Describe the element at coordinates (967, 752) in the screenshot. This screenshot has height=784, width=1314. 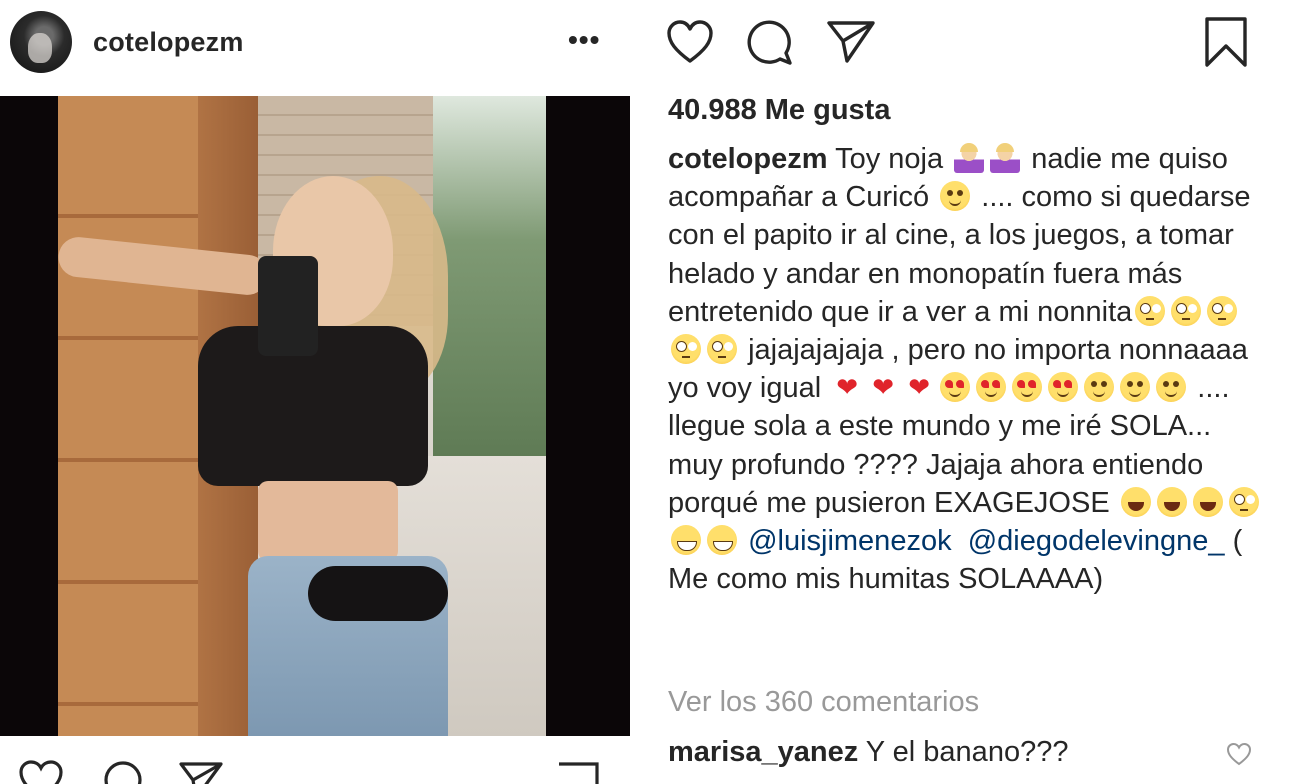
I see `comment-text: Y el banano???` at that location.